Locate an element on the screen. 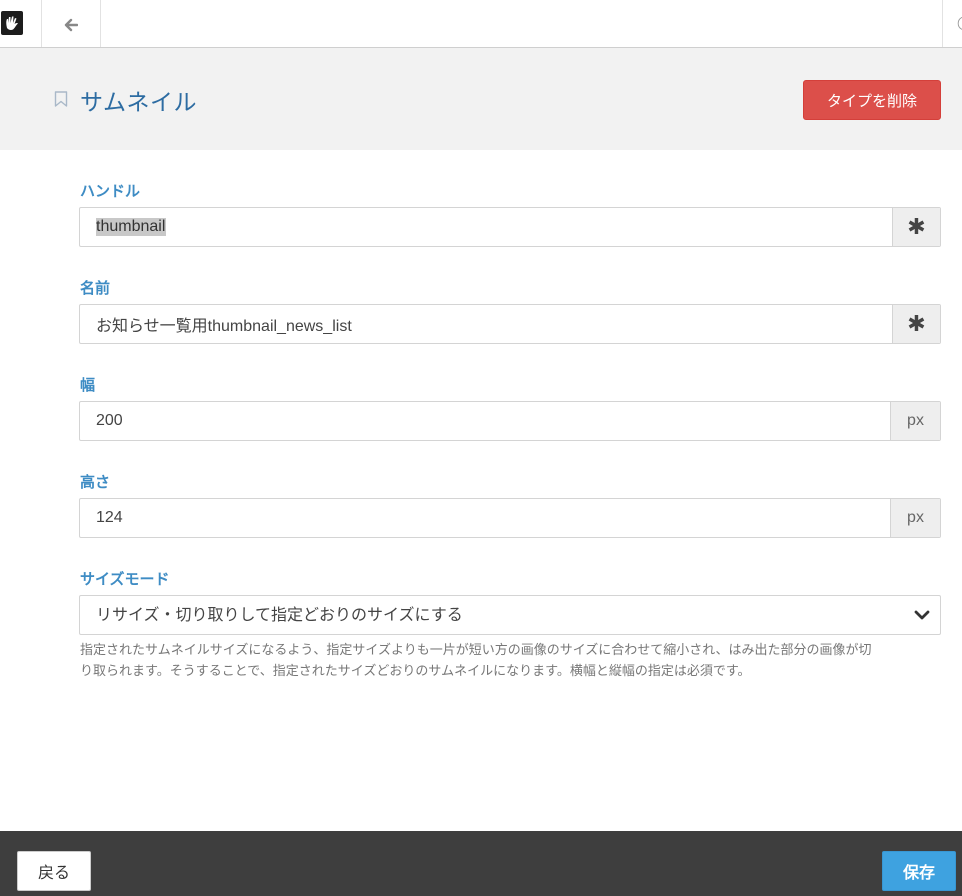 The image size is (962, 896). name-input-group: ✱ is located at coordinates (510, 324).